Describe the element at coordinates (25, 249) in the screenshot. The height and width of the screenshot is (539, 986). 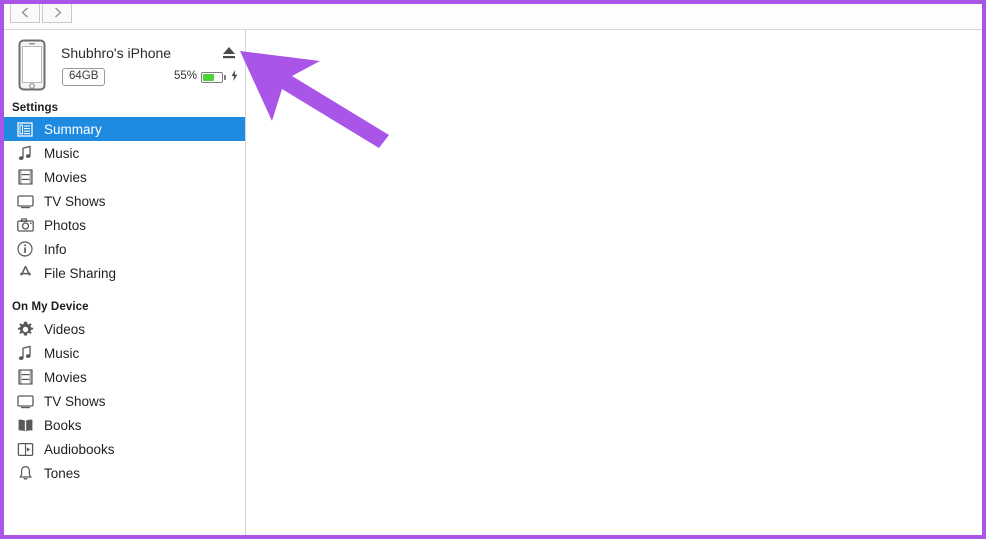
I see `info-circle-icon` at that location.